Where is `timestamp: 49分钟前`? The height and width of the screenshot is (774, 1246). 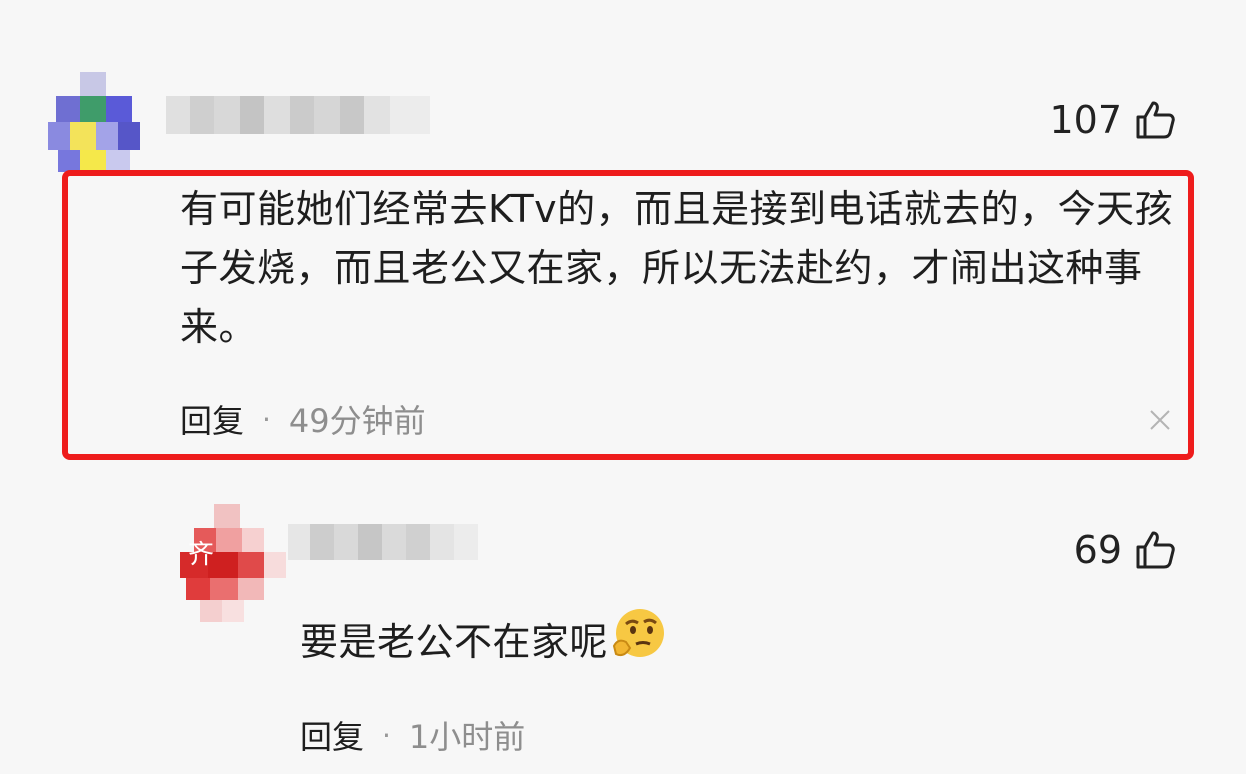 timestamp: 49分钟前 is located at coordinates (357, 421).